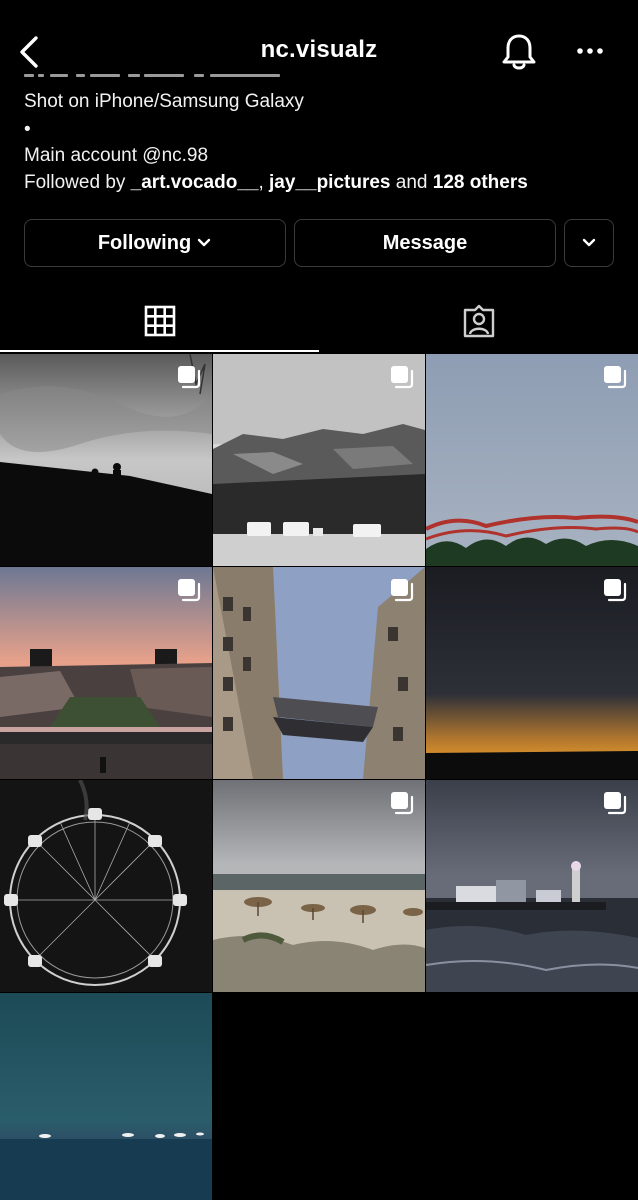 Image resolution: width=638 pixels, height=1200 pixels. Describe the element at coordinates (164, 81) in the screenshot. I see `clipped-bio-line` at that location.